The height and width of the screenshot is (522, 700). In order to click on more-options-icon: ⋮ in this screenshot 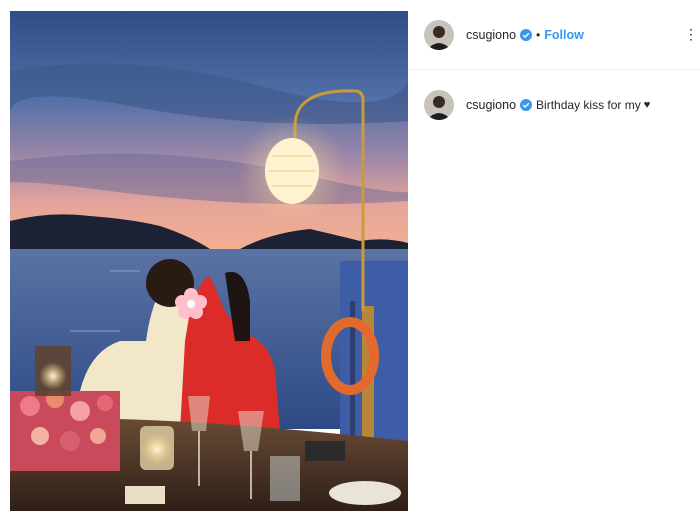, I will do `click(691, 34)`.